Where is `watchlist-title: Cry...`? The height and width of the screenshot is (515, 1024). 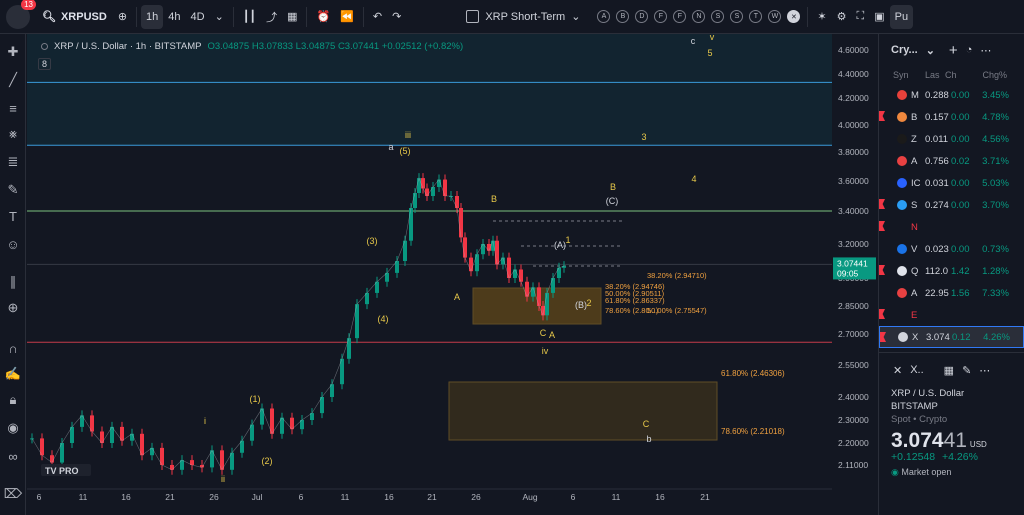
watchlist-title: Cry... is located at coordinates (904, 50).